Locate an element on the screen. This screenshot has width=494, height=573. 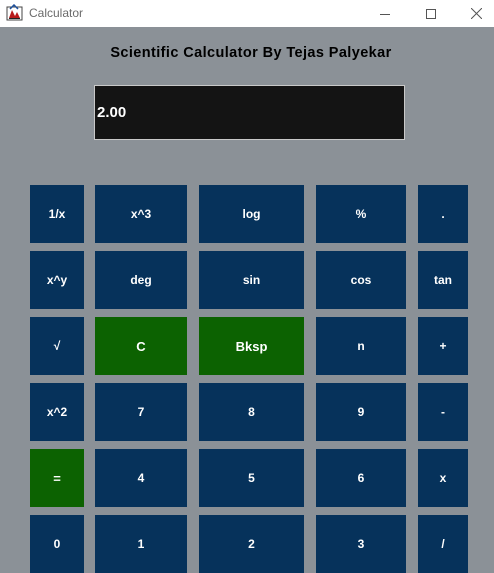
percent-button: % is located at coordinates (361, 214).